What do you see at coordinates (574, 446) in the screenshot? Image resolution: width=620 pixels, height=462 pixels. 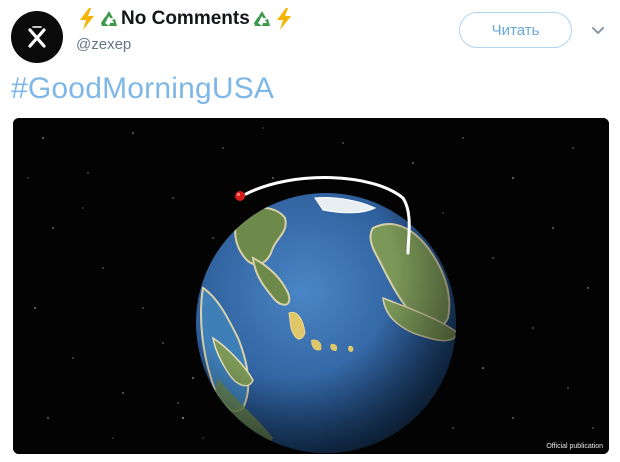 I see `media-watermark: Official publication` at bounding box center [574, 446].